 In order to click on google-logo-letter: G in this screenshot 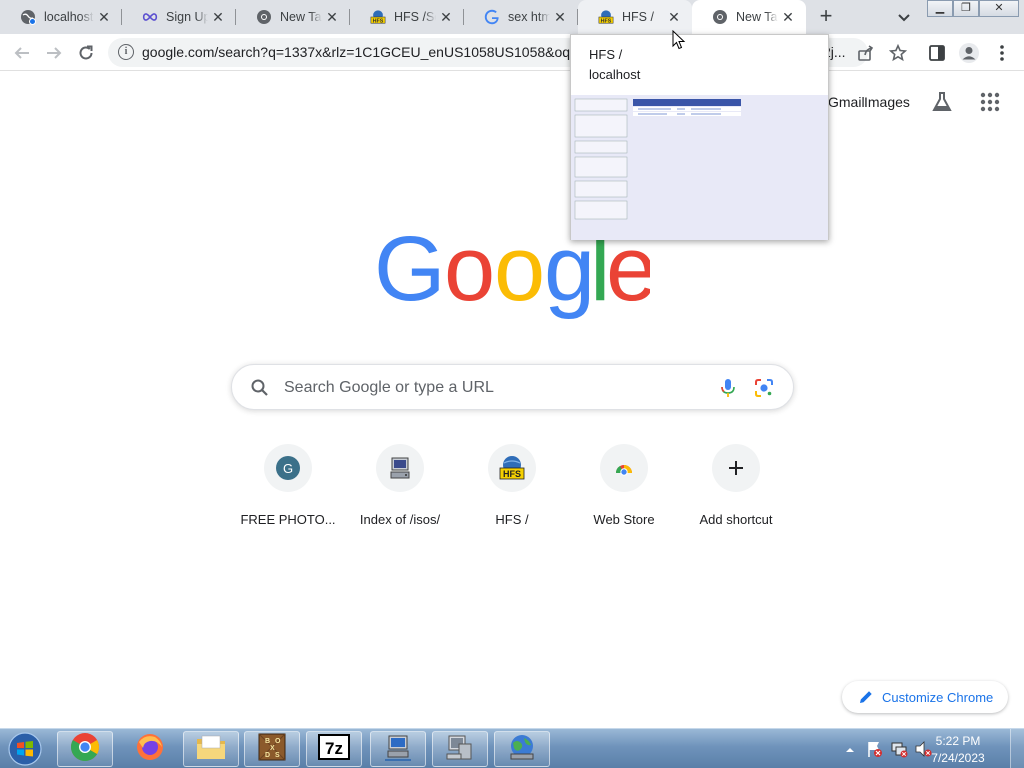, I will do `click(410, 272)`.